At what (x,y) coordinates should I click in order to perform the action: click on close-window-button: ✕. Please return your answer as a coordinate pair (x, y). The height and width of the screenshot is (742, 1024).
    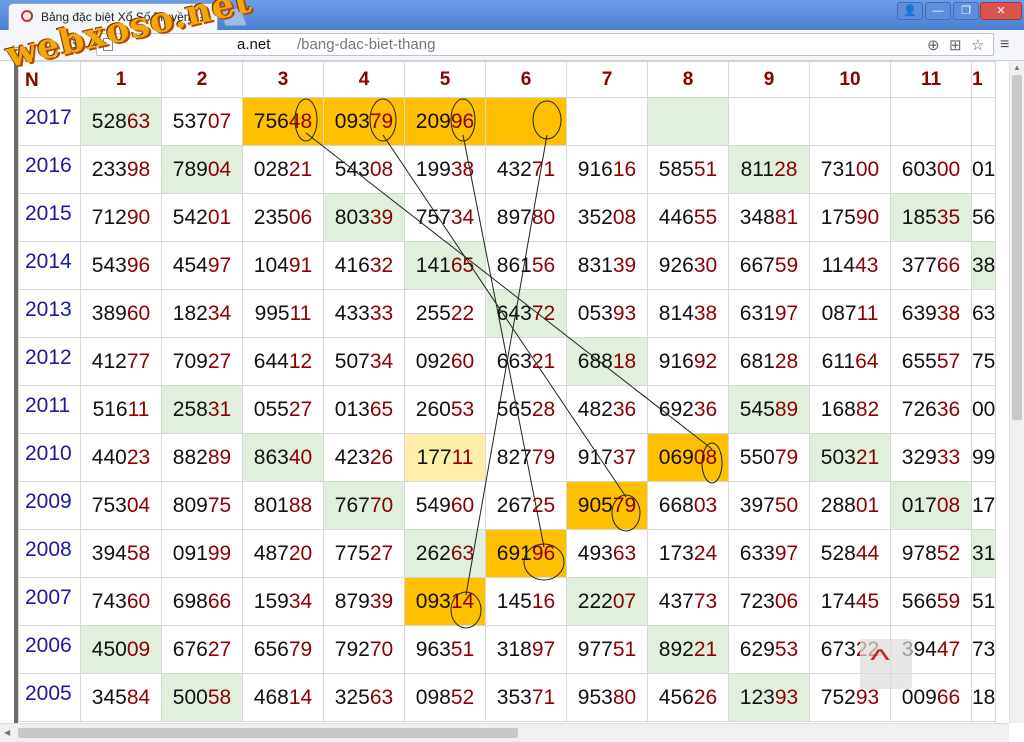
    Looking at the image, I should click on (1001, 11).